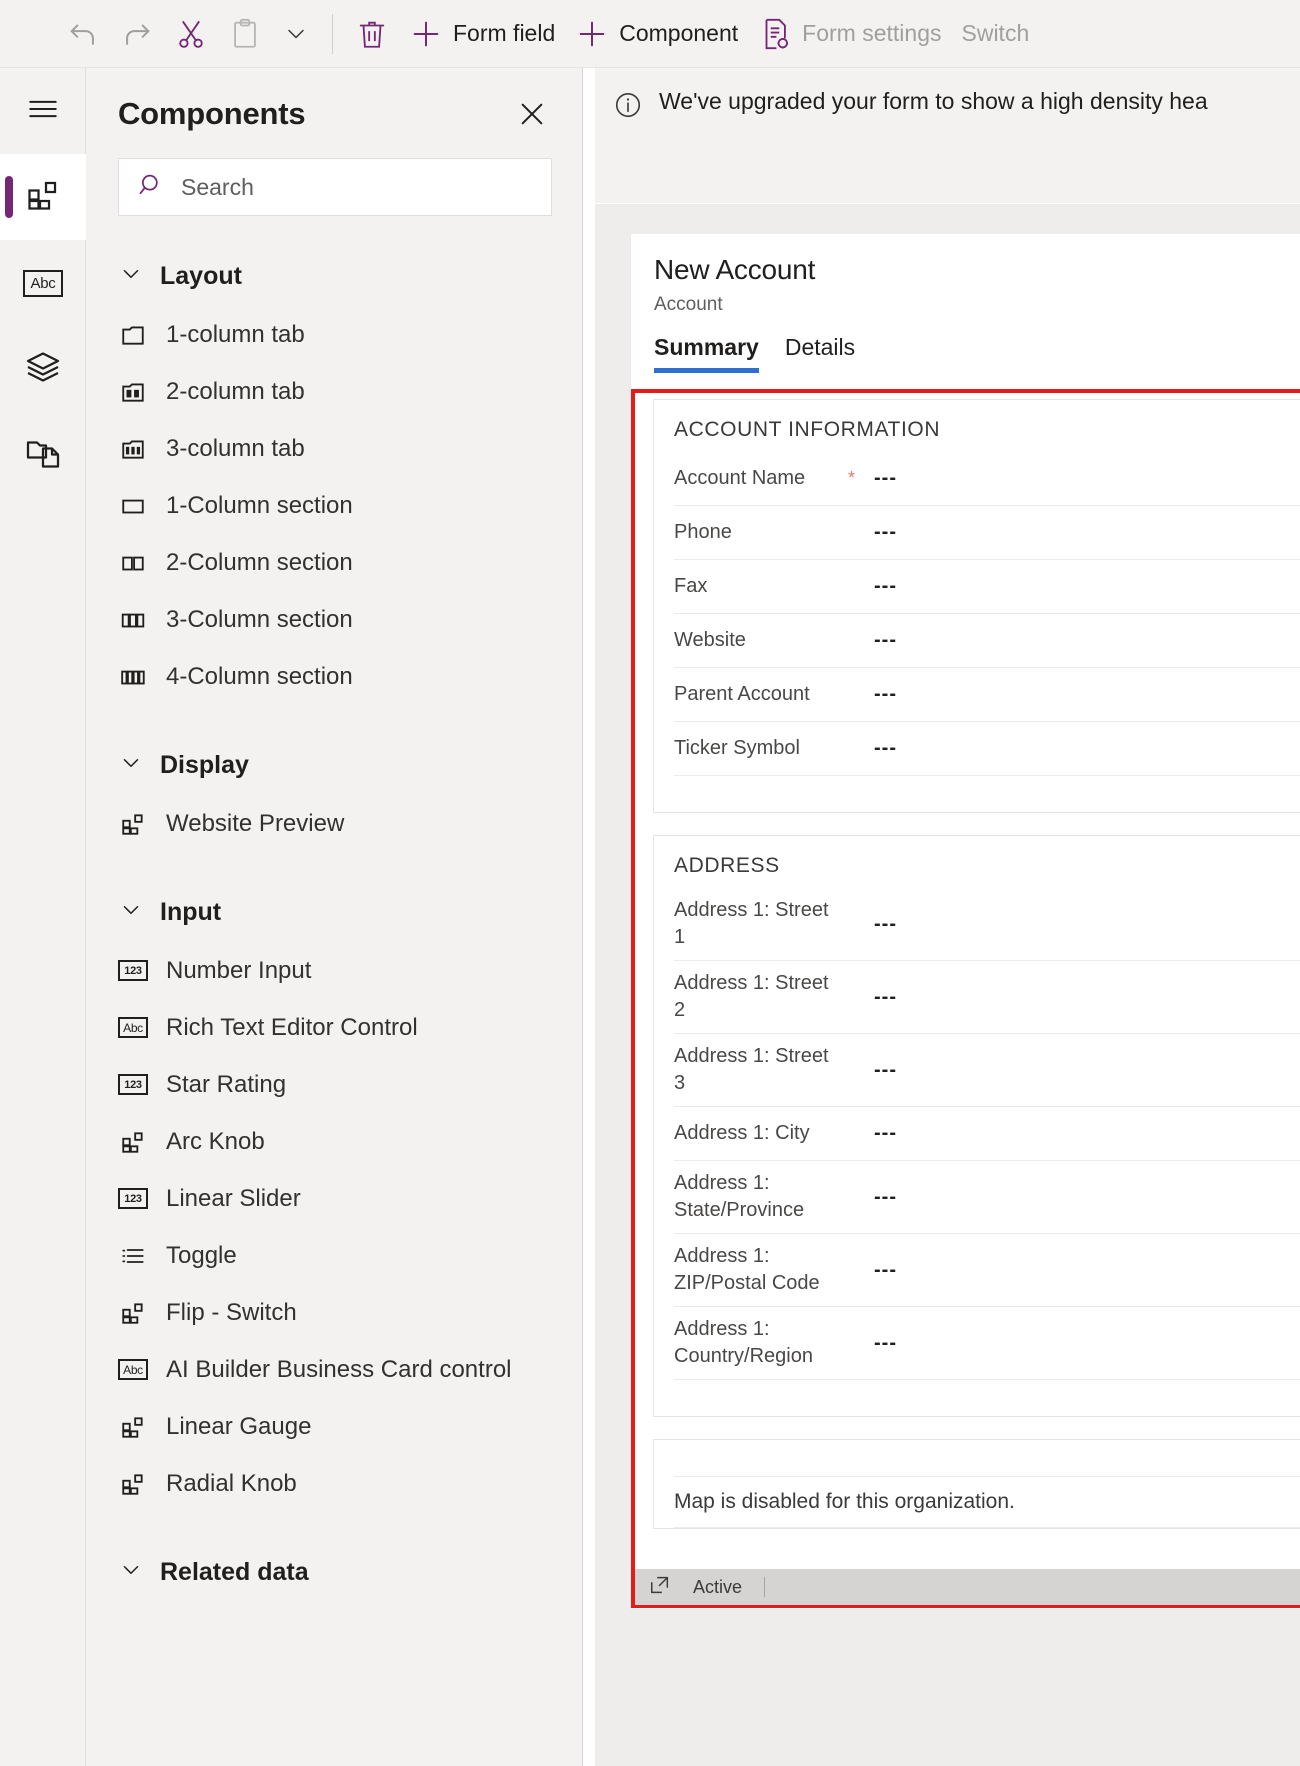  Describe the element at coordinates (706, 353) in the screenshot. I see `tab-summary: Summary` at that location.